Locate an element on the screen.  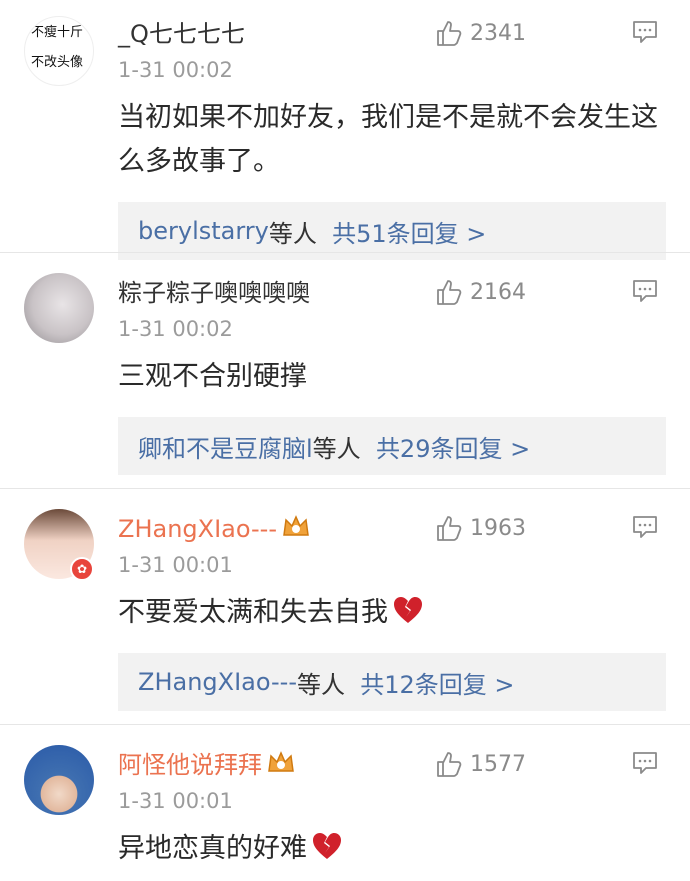
like-button: 2341 is located at coordinates (481, 33).